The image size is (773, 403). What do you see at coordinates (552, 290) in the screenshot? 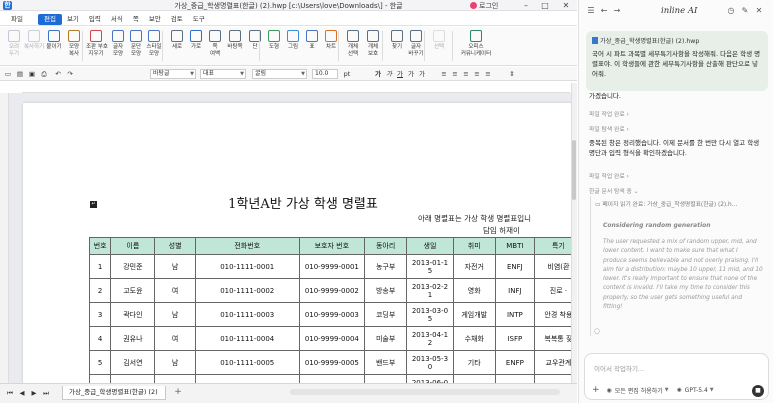
I see `table-cell: 진로 ·` at bounding box center [552, 290].